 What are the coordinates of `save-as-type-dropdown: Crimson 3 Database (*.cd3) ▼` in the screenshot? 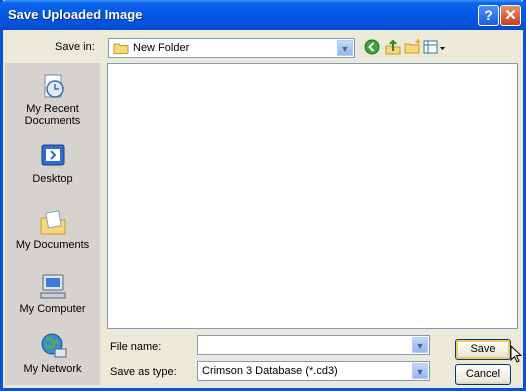 It's located at (313, 371).